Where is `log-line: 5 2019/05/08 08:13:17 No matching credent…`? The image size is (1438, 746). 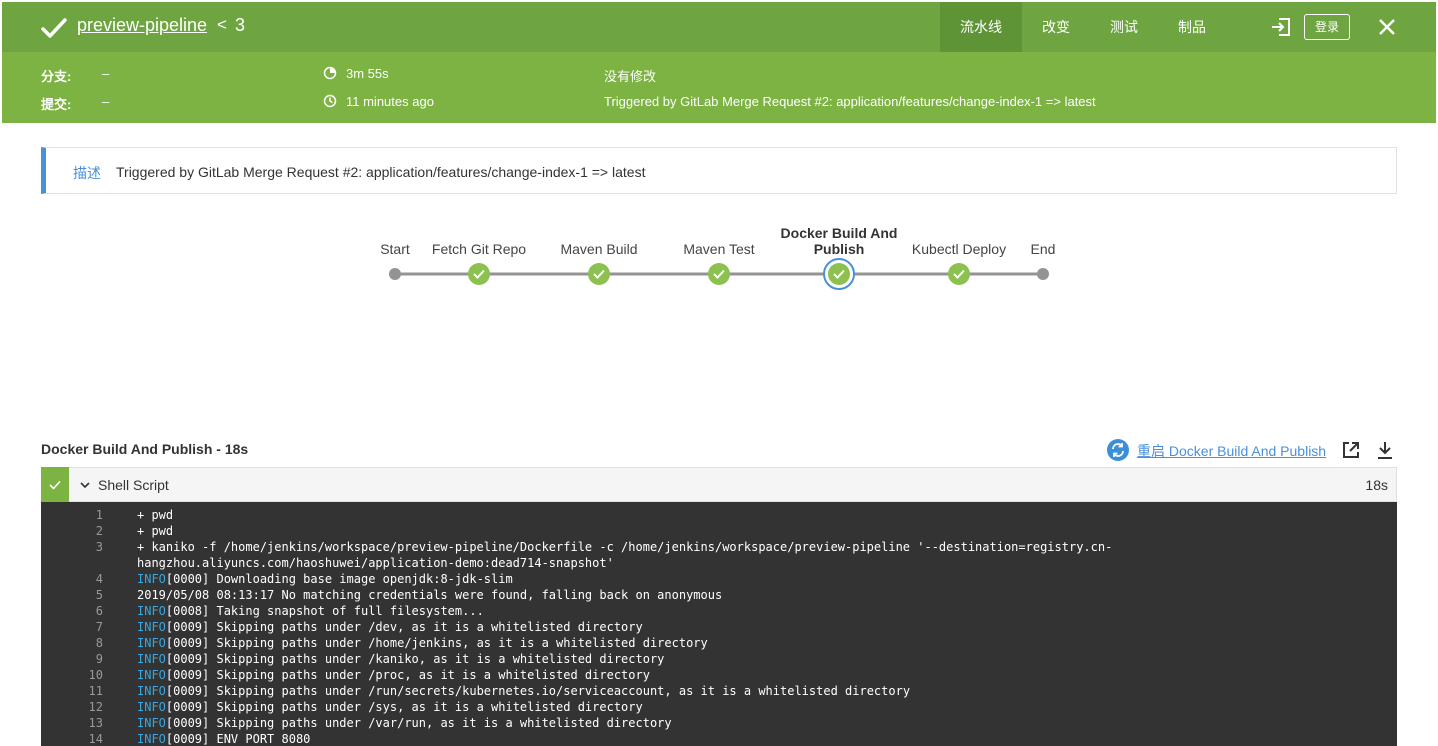
log-line: 5 2019/05/08 08:13:17 No matching credent… is located at coordinates (719, 595).